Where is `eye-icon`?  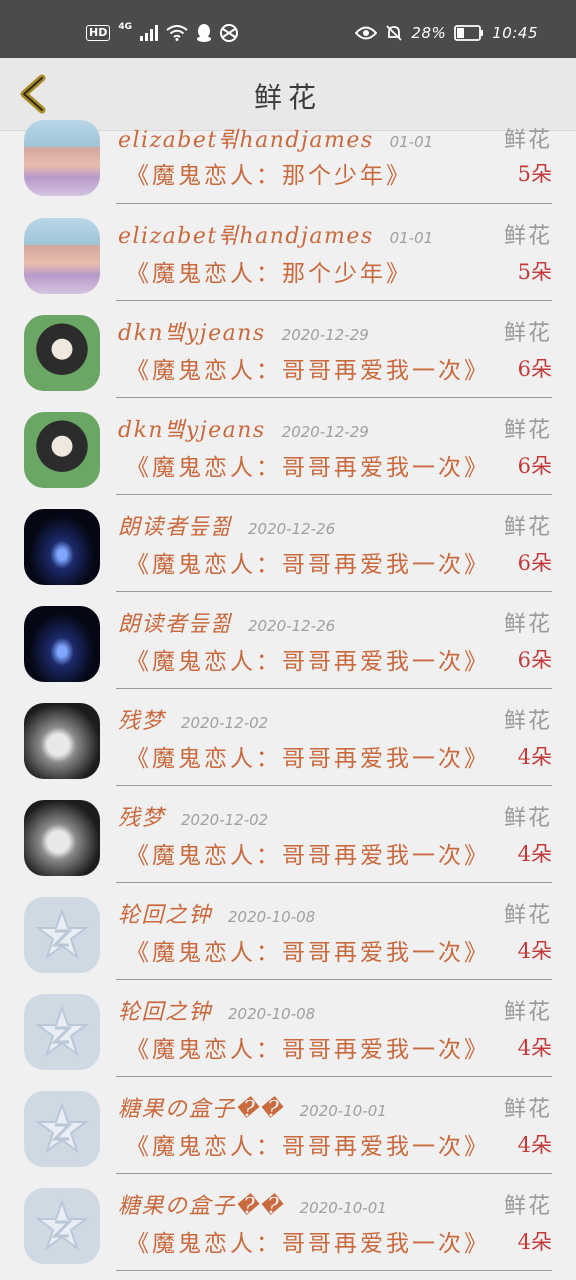 eye-icon is located at coordinates (366, 33).